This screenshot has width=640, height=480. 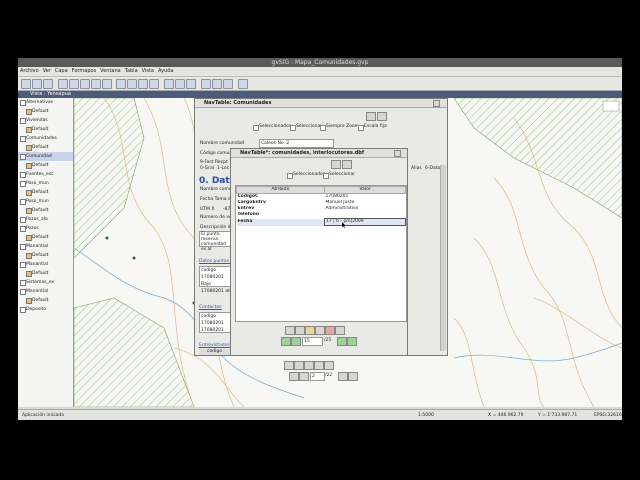 I want to click on pan-icon, so click(x=96, y=84).